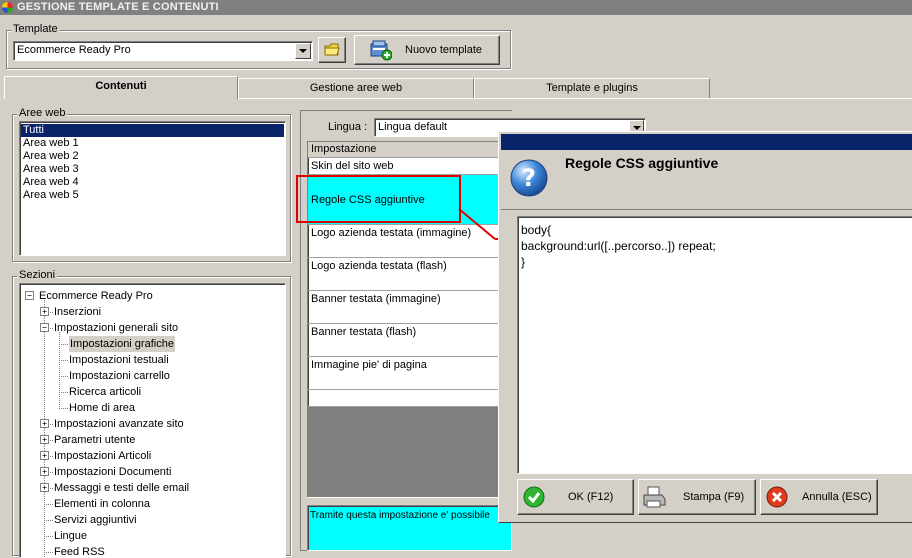 This screenshot has height=558, width=912. I want to click on list-item: Area web 2, so click(152, 156).